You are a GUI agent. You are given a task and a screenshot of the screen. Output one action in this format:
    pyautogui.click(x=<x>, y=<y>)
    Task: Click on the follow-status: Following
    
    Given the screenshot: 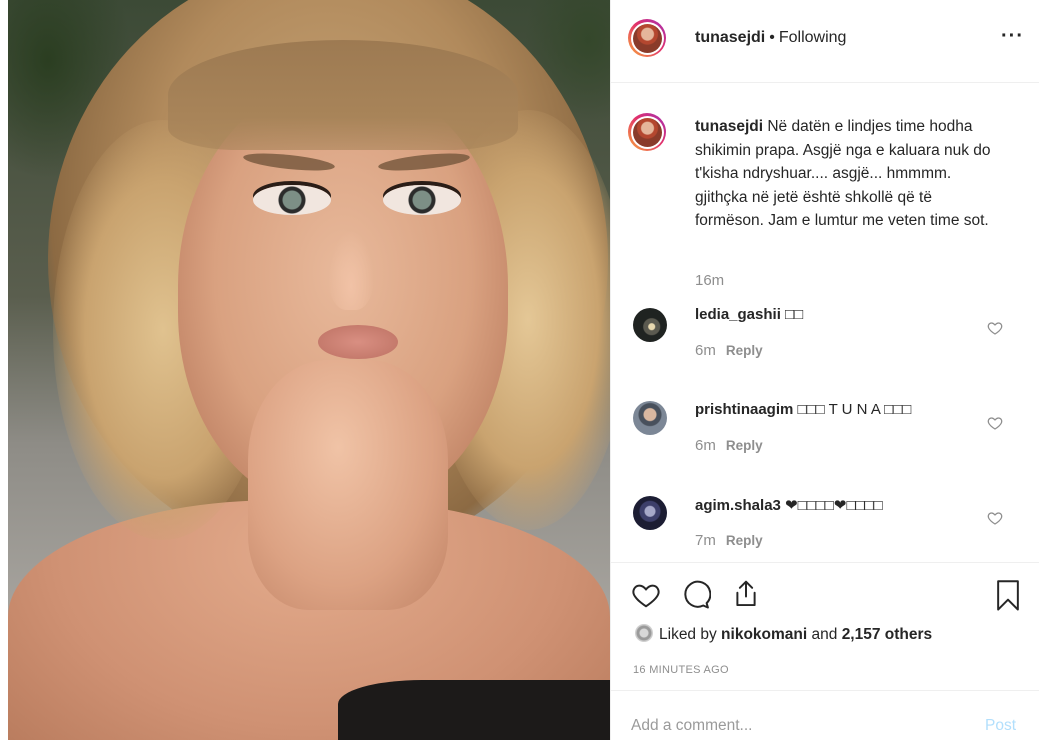 What is the action you would take?
    pyautogui.click(x=813, y=37)
    